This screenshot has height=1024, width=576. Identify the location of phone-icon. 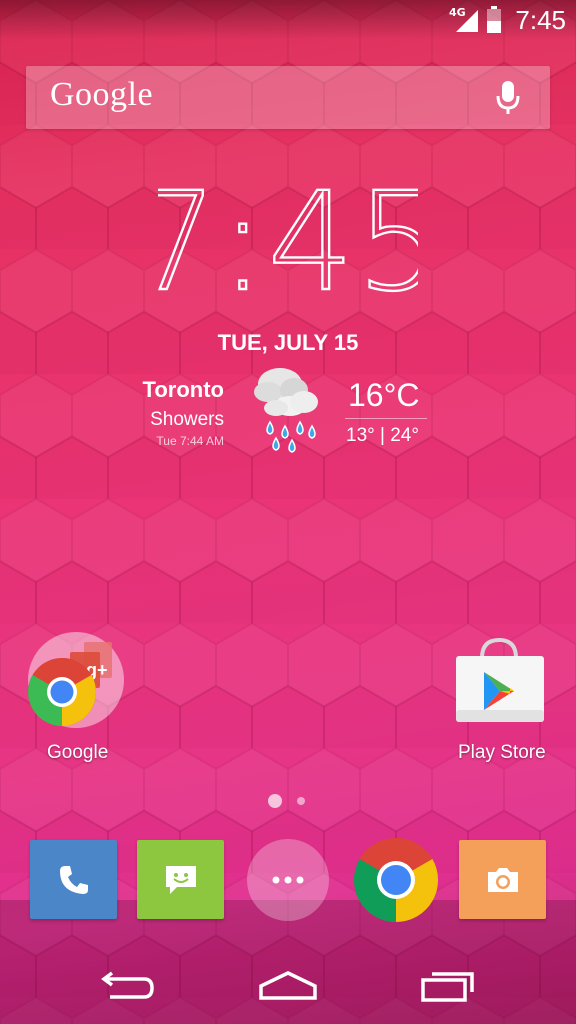
(74, 880).